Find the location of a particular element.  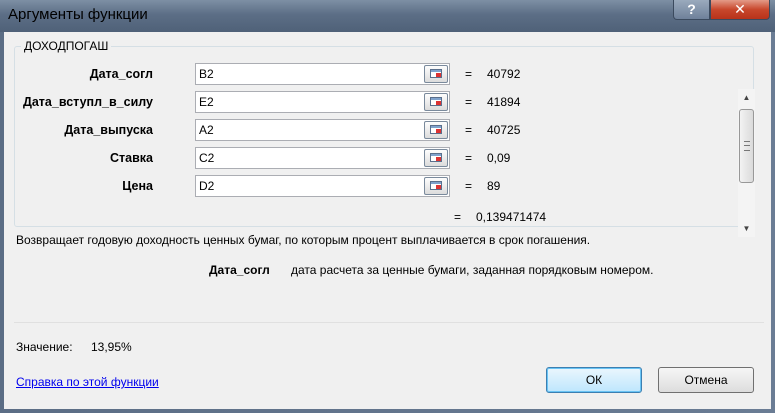

close-button: ✕ is located at coordinates (740, 10).